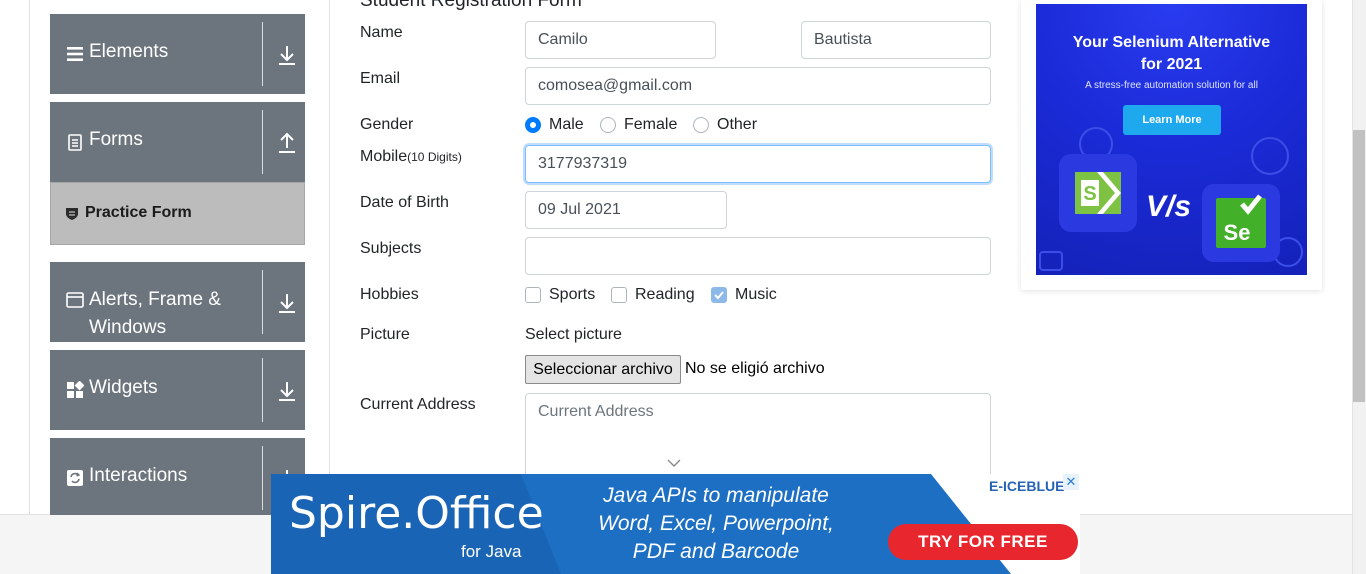  Describe the element at coordinates (75, 389) in the screenshot. I see `grid-icon` at that location.